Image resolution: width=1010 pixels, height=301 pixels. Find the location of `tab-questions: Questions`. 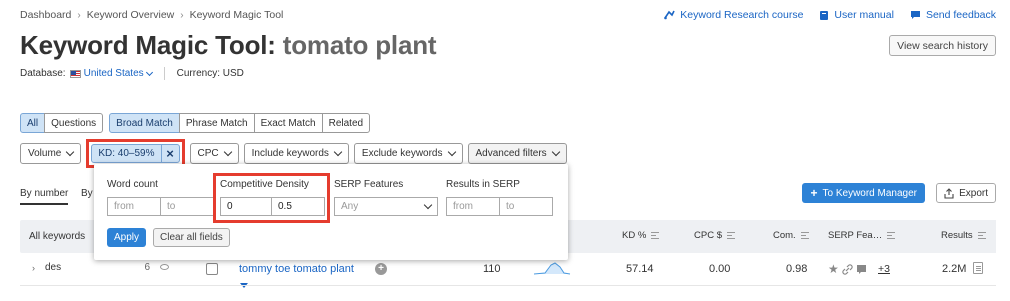

tab-questions: Questions is located at coordinates (74, 123).